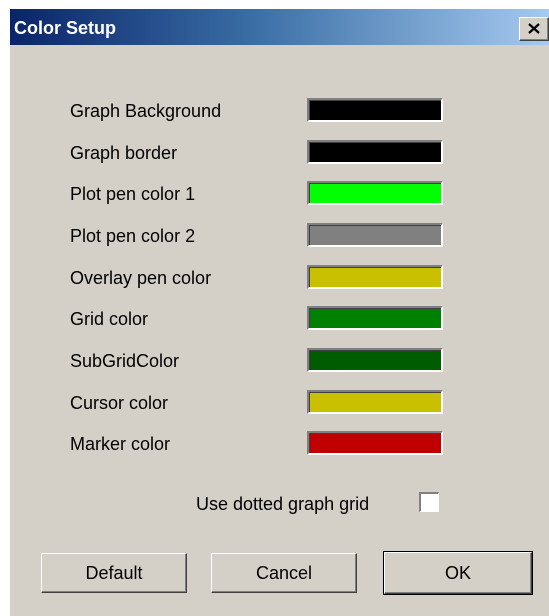 This screenshot has height=616, width=549. Describe the element at coordinates (279, 27) in the screenshot. I see `title-bar: Color Setup` at that location.